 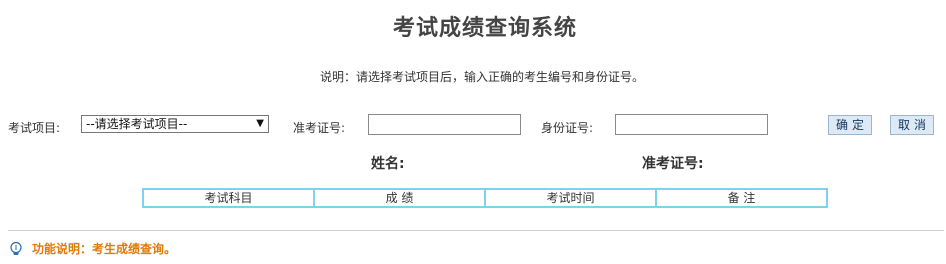 What do you see at coordinates (741, 198) in the screenshot?
I see `column-header-remarks: 备 注` at bounding box center [741, 198].